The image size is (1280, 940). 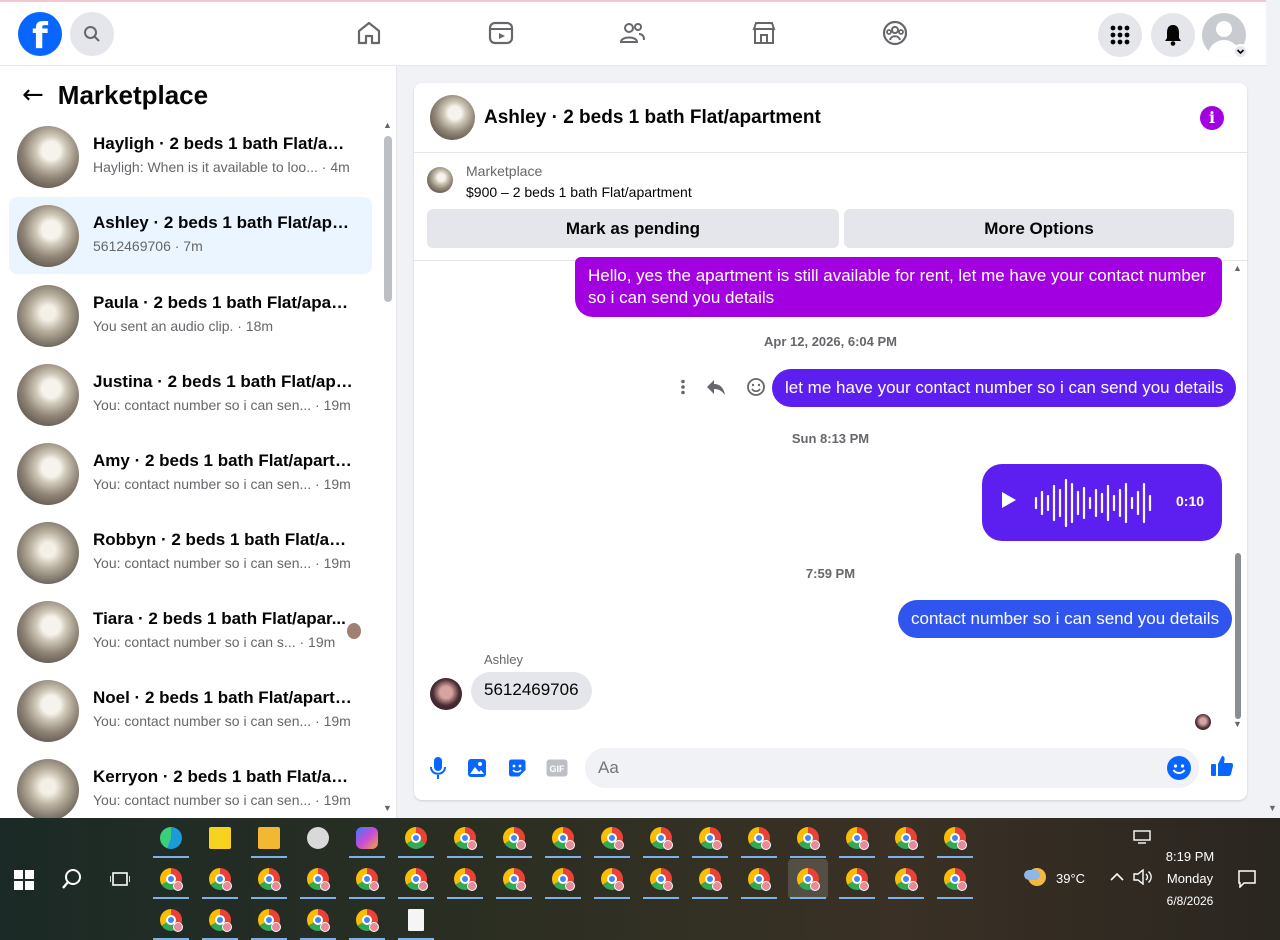 What do you see at coordinates (171, 838) in the screenshot?
I see `taskbar-app-edge-icon` at bounding box center [171, 838].